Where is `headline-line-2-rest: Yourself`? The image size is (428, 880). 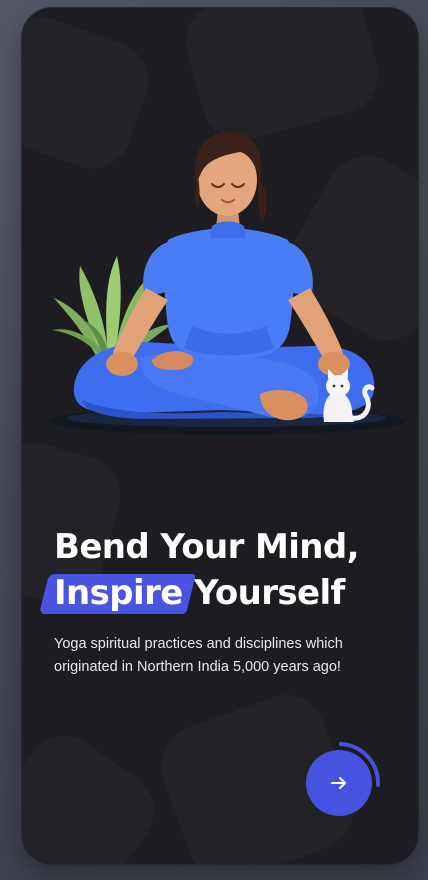
headline-line-2-rest: Yourself is located at coordinates (263, 593).